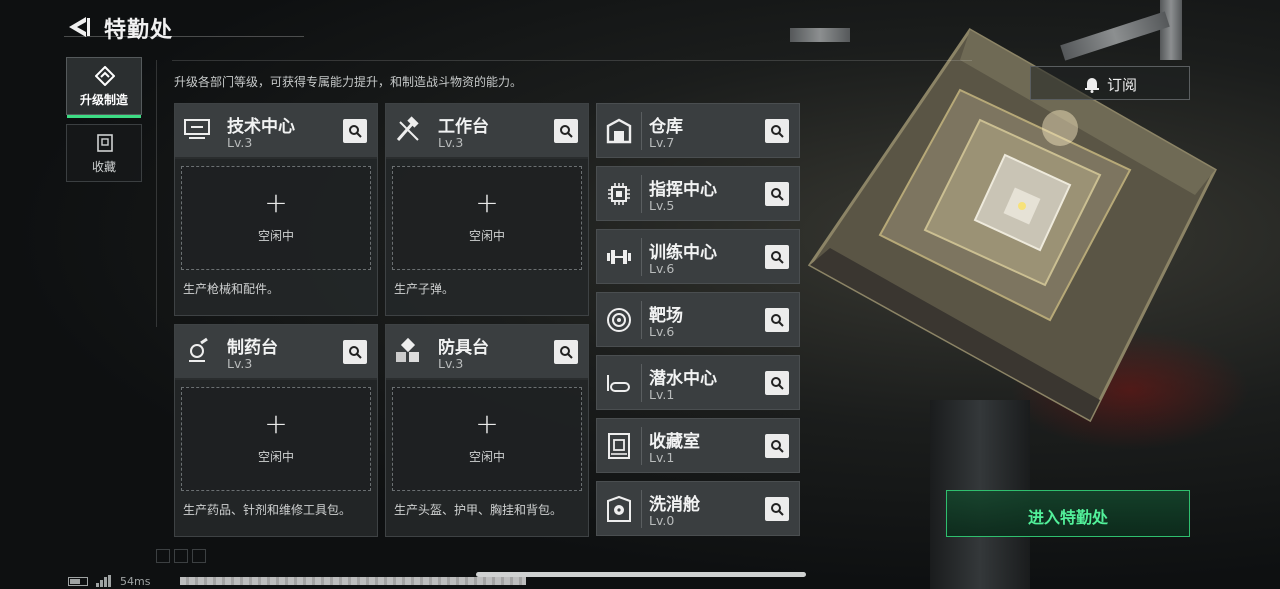 The image size is (1280, 589). What do you see at coordinates (619, 257) in the screenshot?
I see `dumbbell-icon` at bounding box center [619, 257].